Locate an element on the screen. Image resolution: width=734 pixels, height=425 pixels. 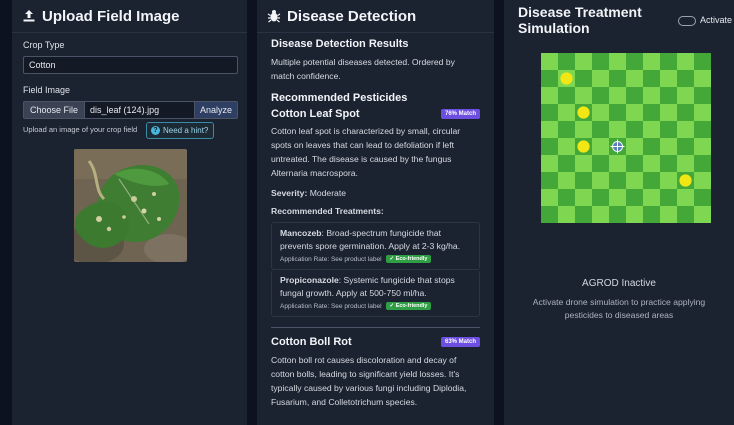
choose-file-button: Choose File is located at coordinates (55, 110).